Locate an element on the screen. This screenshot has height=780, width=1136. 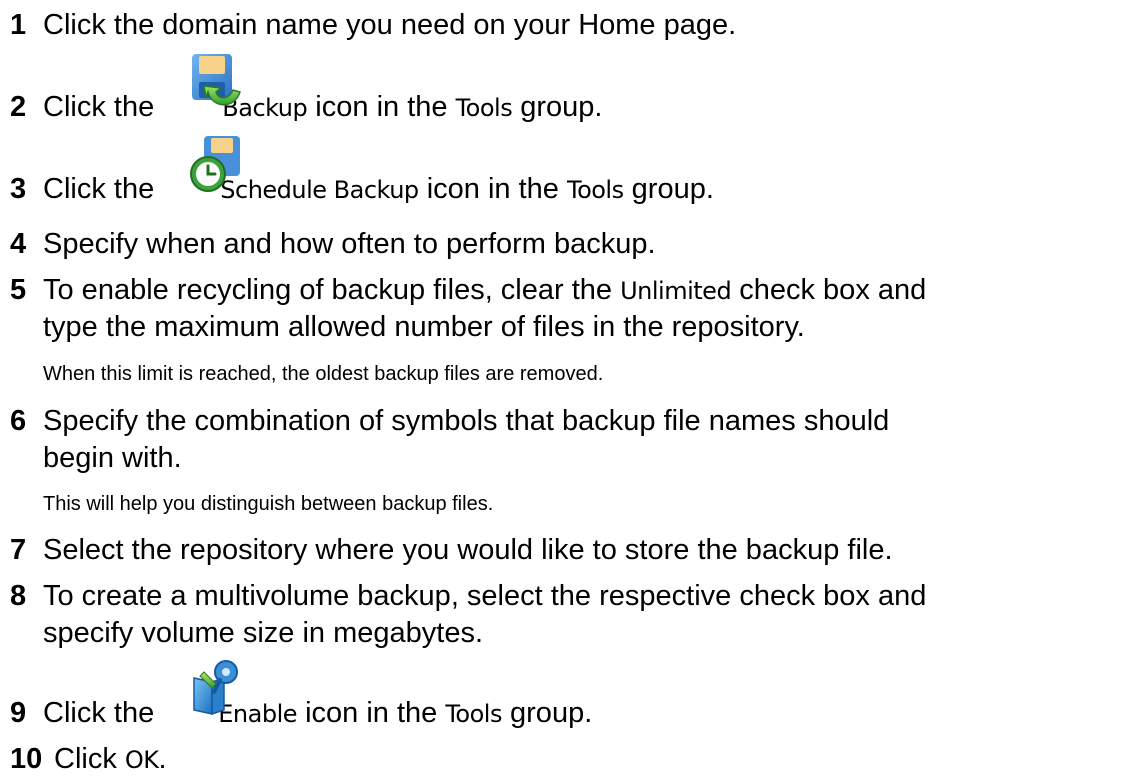
unlimited-label: Unlimited is located at coordinates (676, 291).